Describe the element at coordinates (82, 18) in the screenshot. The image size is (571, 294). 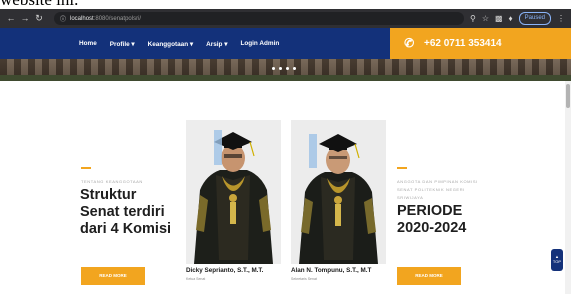
I see `url-host: localhost` at that location.